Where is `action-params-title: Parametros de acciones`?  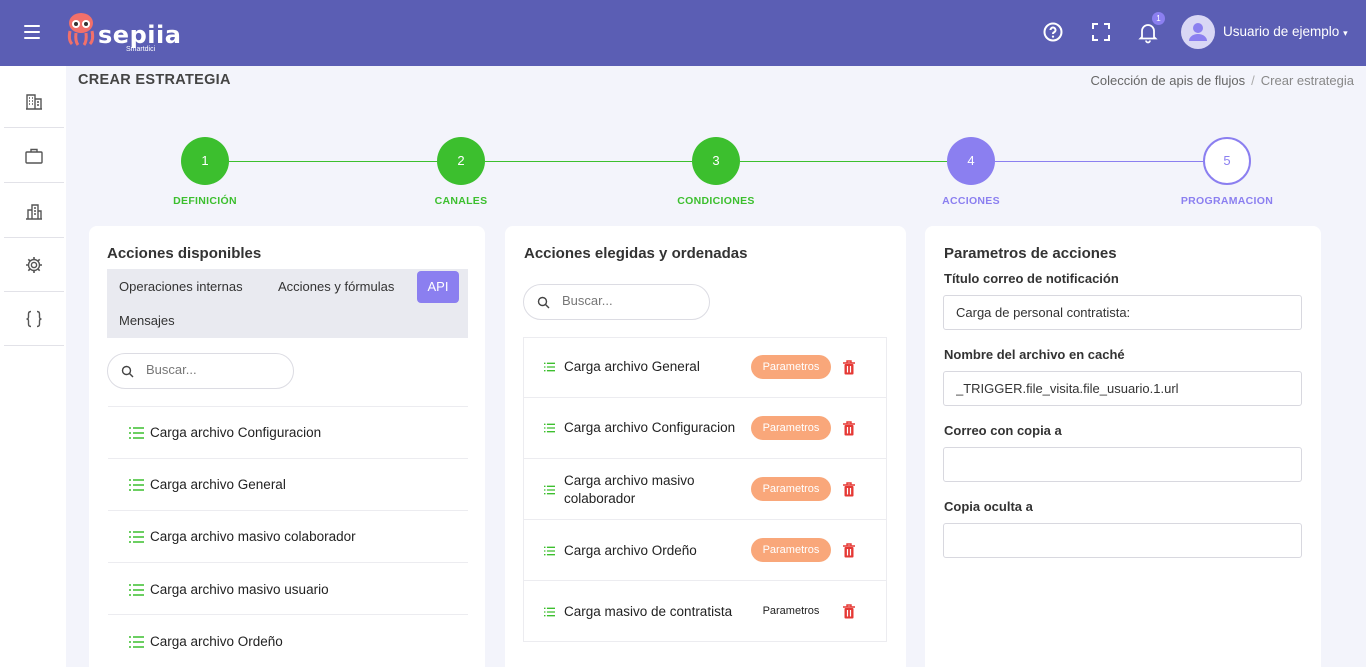
action-params-title: Parametros de acciones is located at coordinates (1030, 253).